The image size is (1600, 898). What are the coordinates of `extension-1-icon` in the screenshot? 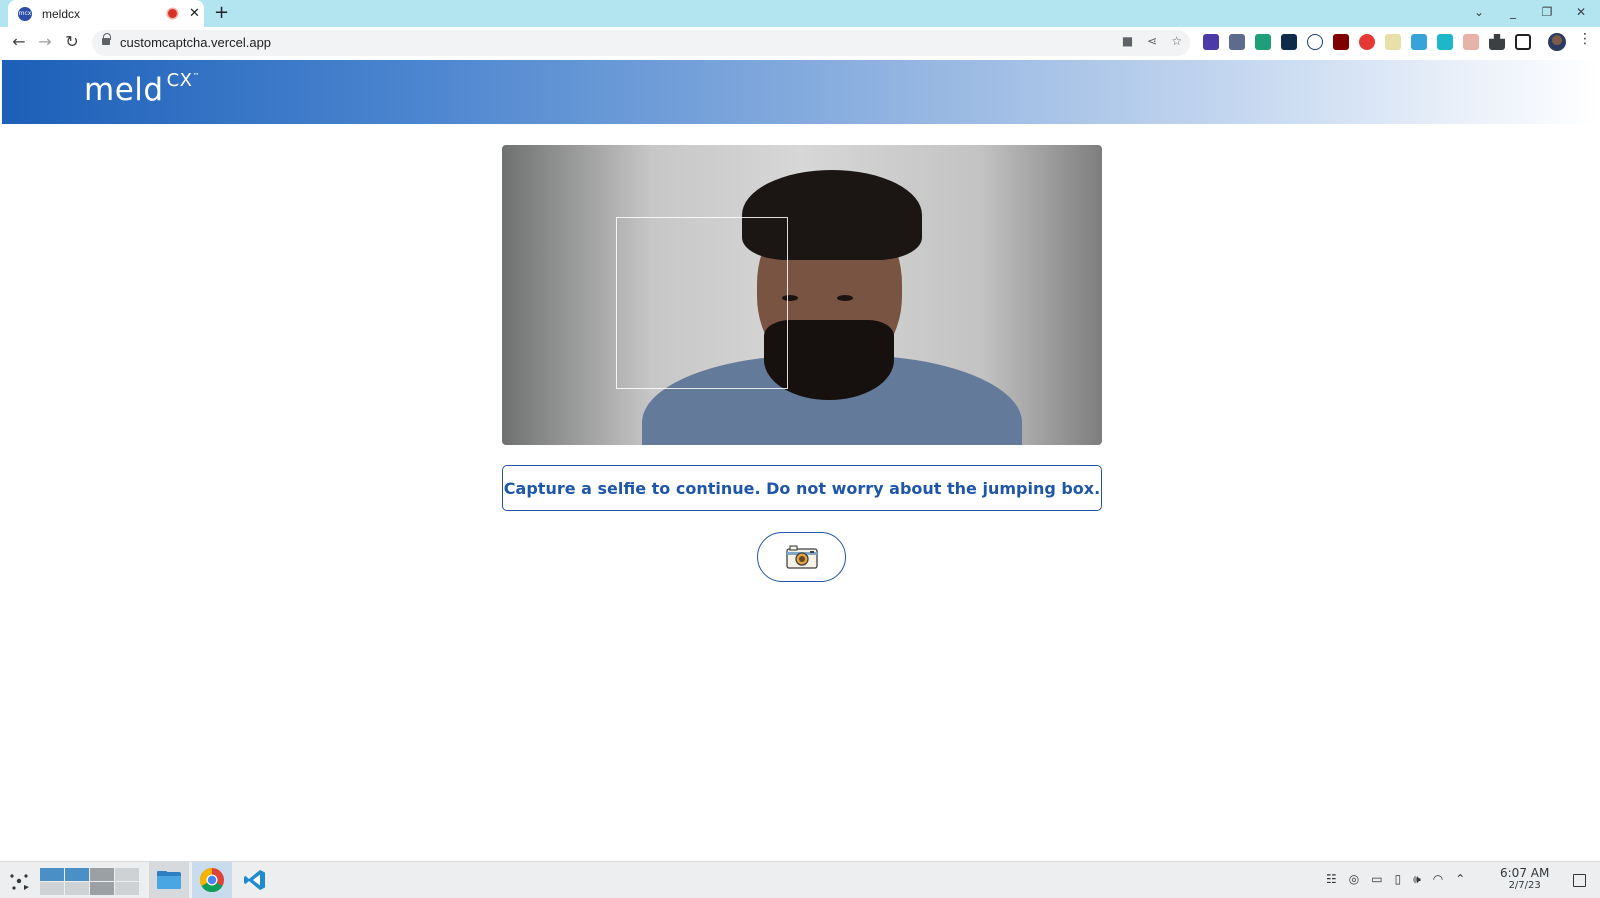 It's located at (1211, 42).